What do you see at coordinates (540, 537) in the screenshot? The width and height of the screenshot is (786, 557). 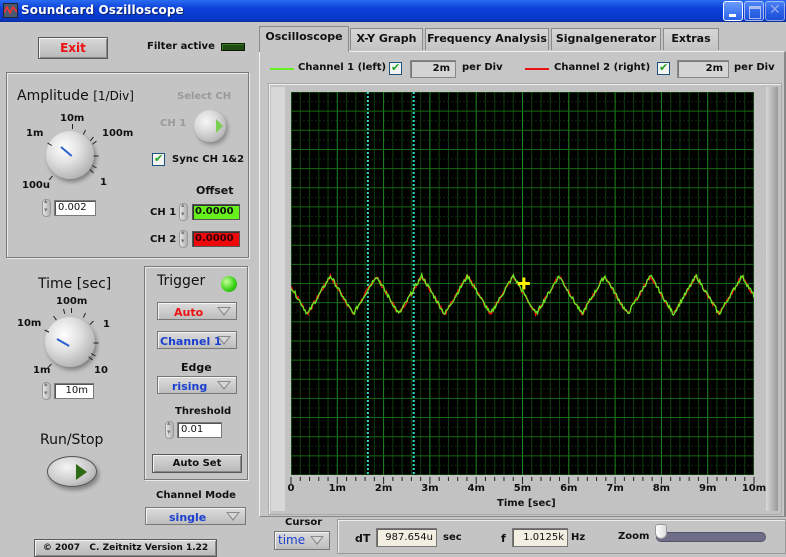 I see `f-value-field: 1.0125k` at bounding box center [540, 537].